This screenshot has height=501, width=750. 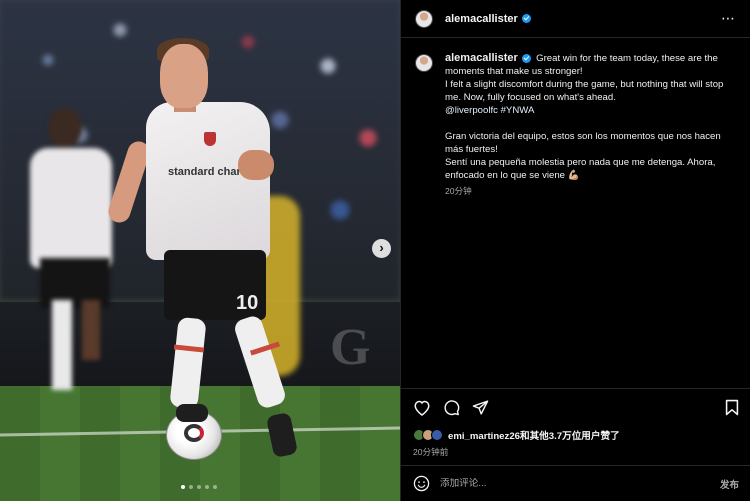 I want to click on post-header: alemacallister ⋯, so click(x=575, y=19).